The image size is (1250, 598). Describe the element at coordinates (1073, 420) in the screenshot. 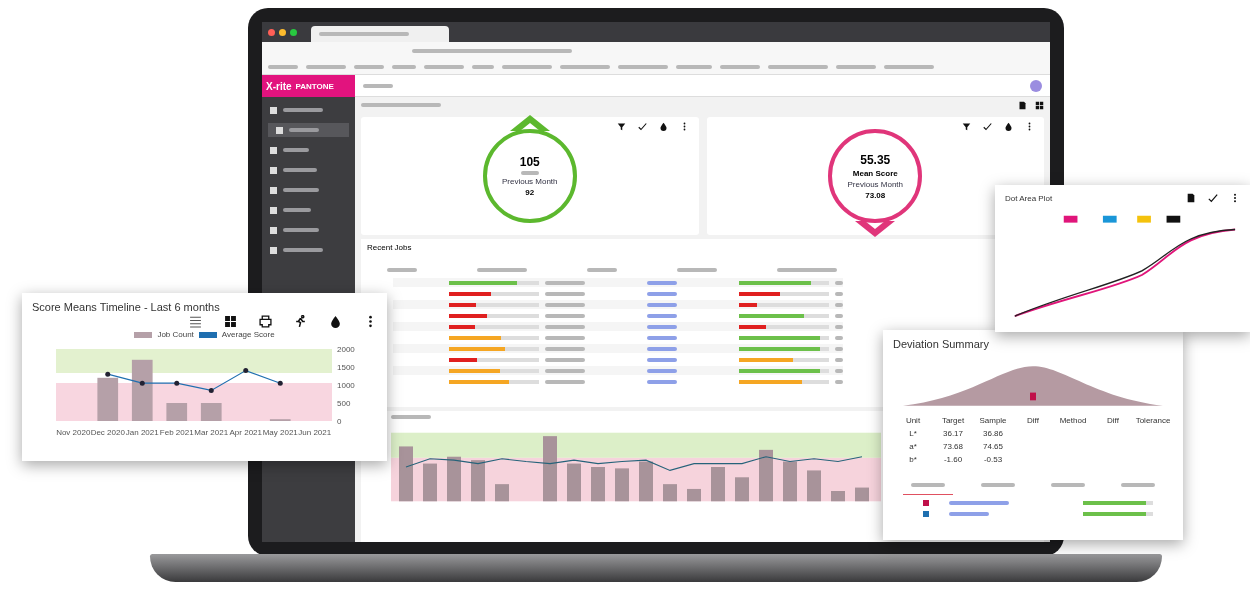

I see `column-header: Method` at that location.